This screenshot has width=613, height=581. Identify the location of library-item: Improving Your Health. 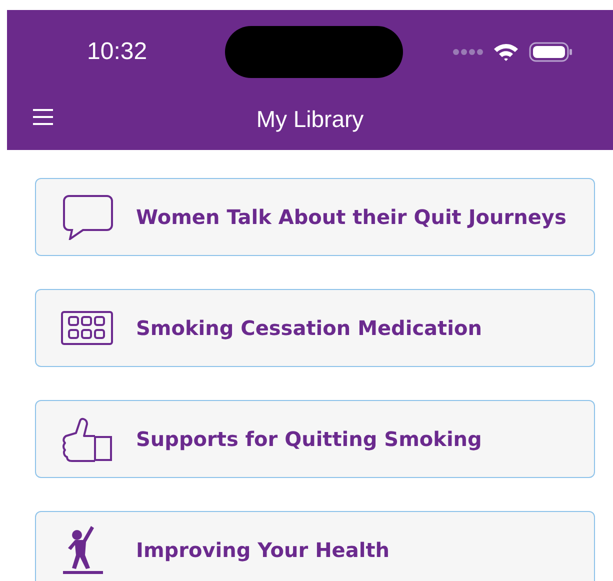
(315, 546).